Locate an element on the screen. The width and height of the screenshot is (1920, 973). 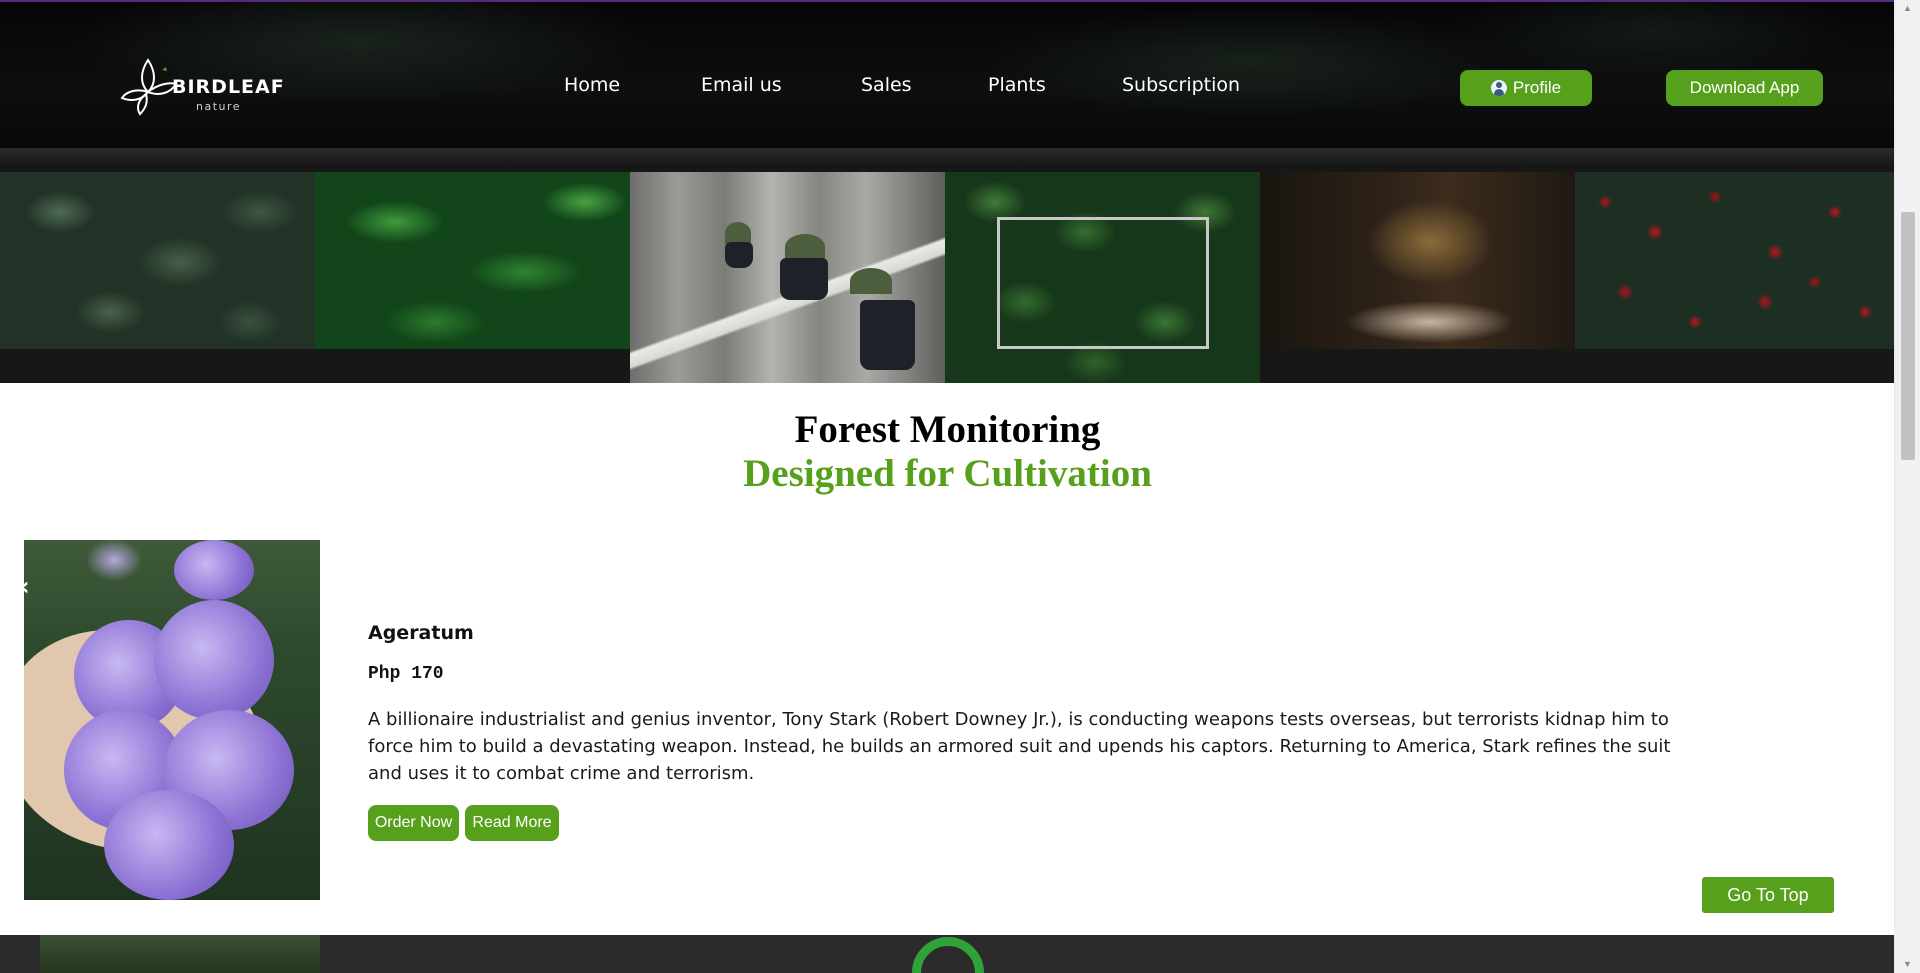
gallery-image-red-roses is located at coordinates (1735, 260).